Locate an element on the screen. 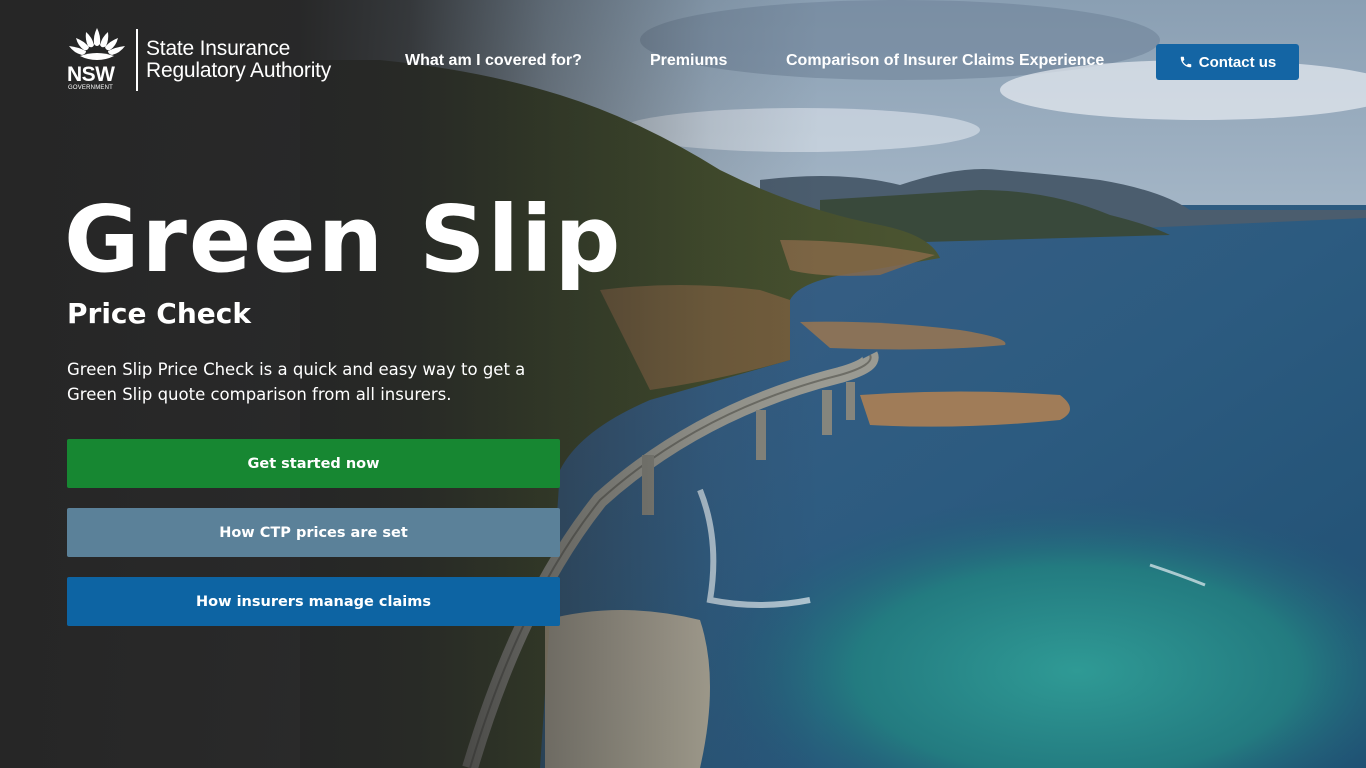 The height and width of the screenshot is (768, 1366). waratah-icon is located at coordinates (97, 44).